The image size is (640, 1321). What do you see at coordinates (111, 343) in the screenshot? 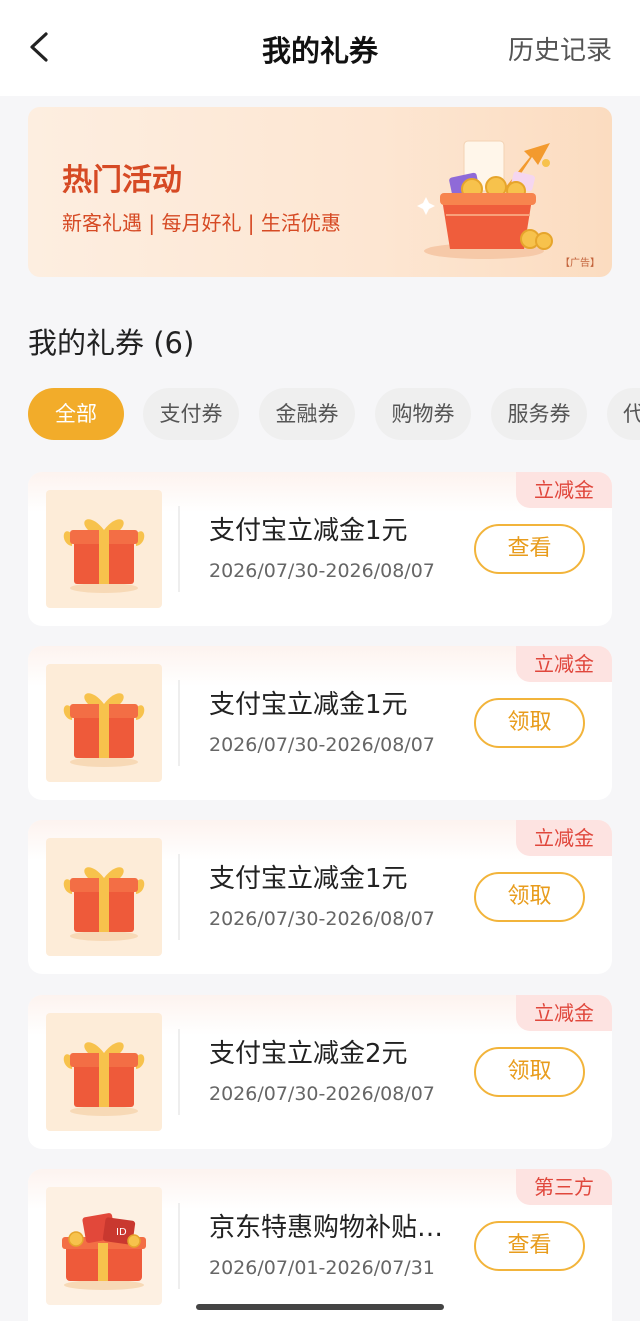
I see `section-title: 我的礼券 (6)` at bounding box center [111, 343].